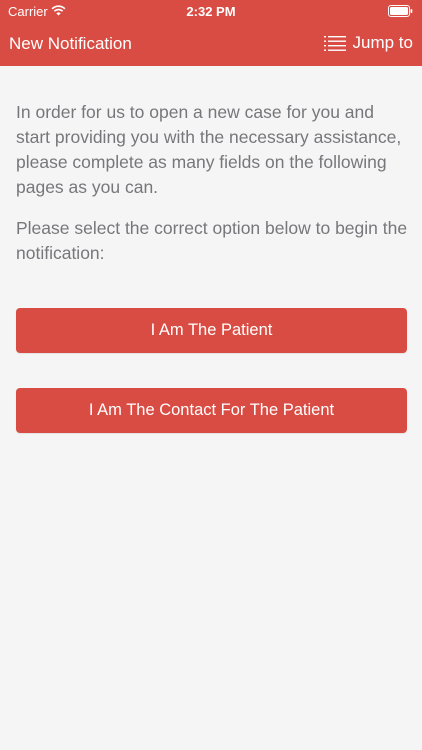 The image size is (422, 750). I want to click on i-am-the-contact-label: I Am The Contact For The Patient, so click(211, 410).